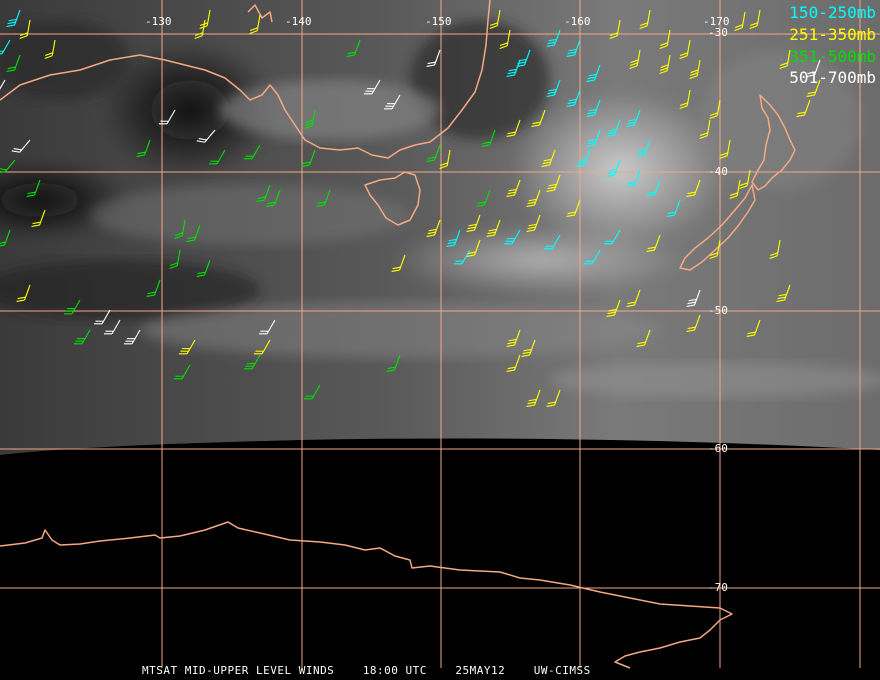 This screenshot has height=680, width=880. What do you see at coordinates (577, 21) in the screenshot?
I see `longitude-label: -160` at bounding box center [577, 21].